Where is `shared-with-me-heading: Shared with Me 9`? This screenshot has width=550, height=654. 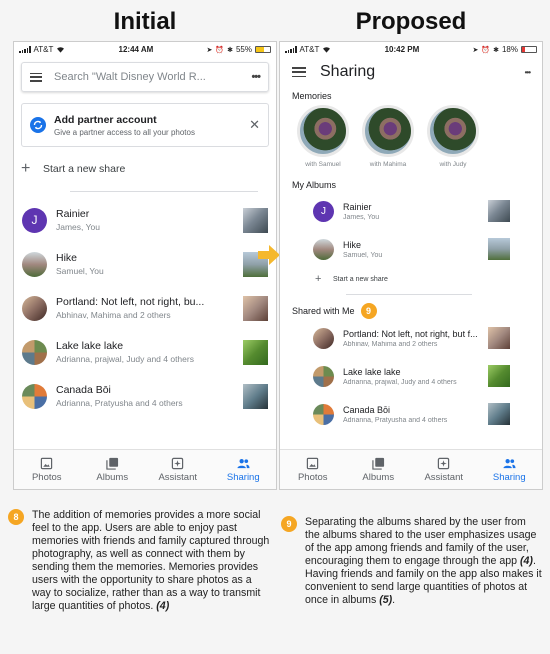
shared-with-me-heading: Shared with Me 9 is located at coordinates (411, 311).